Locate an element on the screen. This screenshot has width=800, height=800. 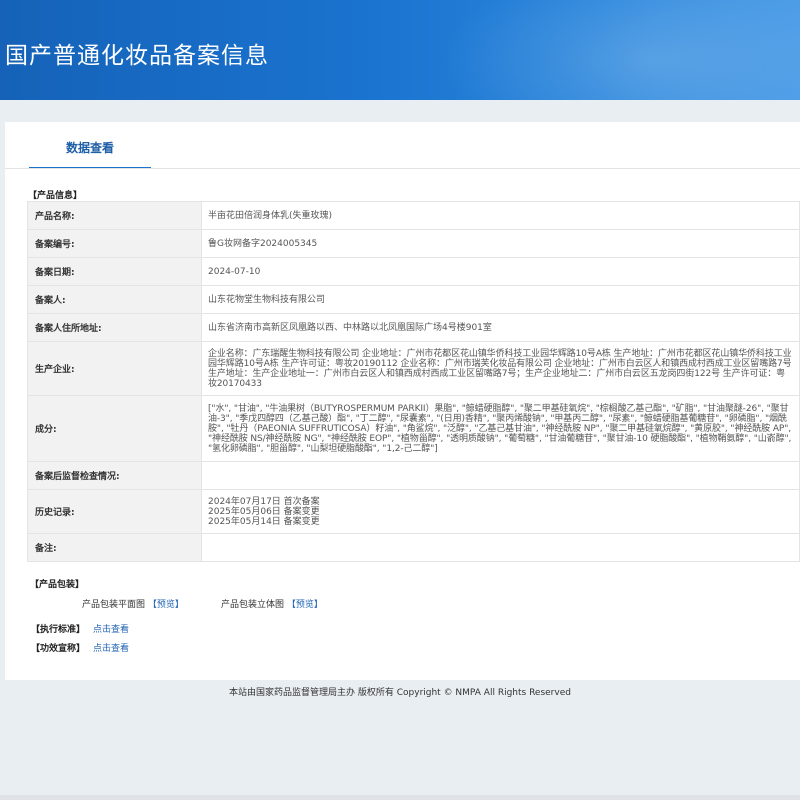
record-number-value: 鲁G妆网备字2024005345 is located at coordinates (500, 243).